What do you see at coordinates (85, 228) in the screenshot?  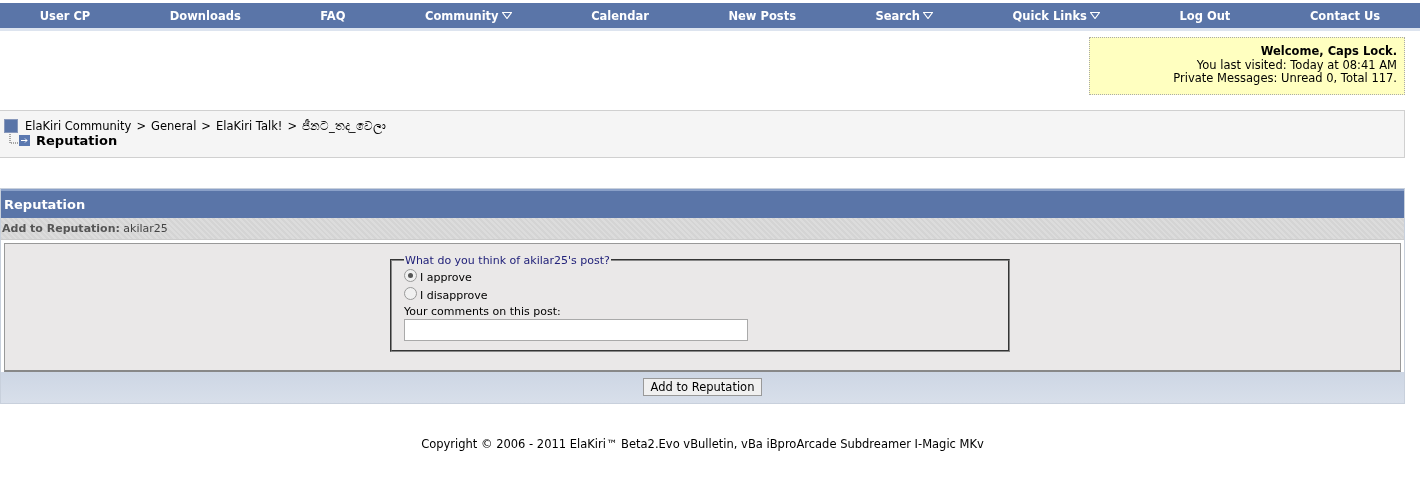 I see `subheader-text: Add to Reputation: akilar25` at bounding box center [85, 228].